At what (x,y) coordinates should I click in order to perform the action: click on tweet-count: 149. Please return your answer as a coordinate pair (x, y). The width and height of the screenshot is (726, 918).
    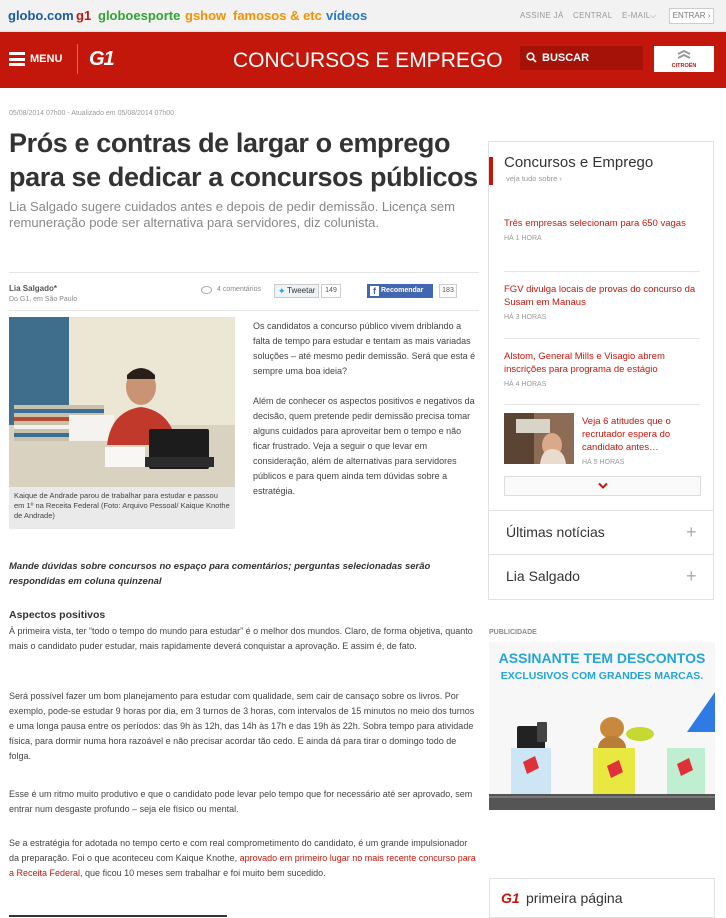
    Looking at the image, I should click on (331, 291).